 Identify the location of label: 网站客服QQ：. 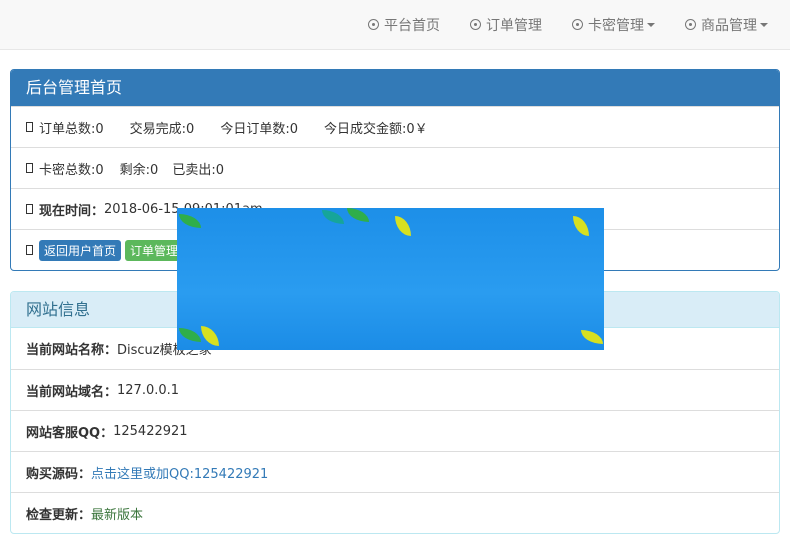
(70, 433).